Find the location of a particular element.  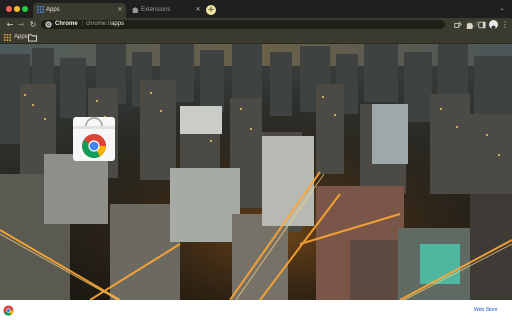

reload-button: ↻ is located at coordinates (33, 24).